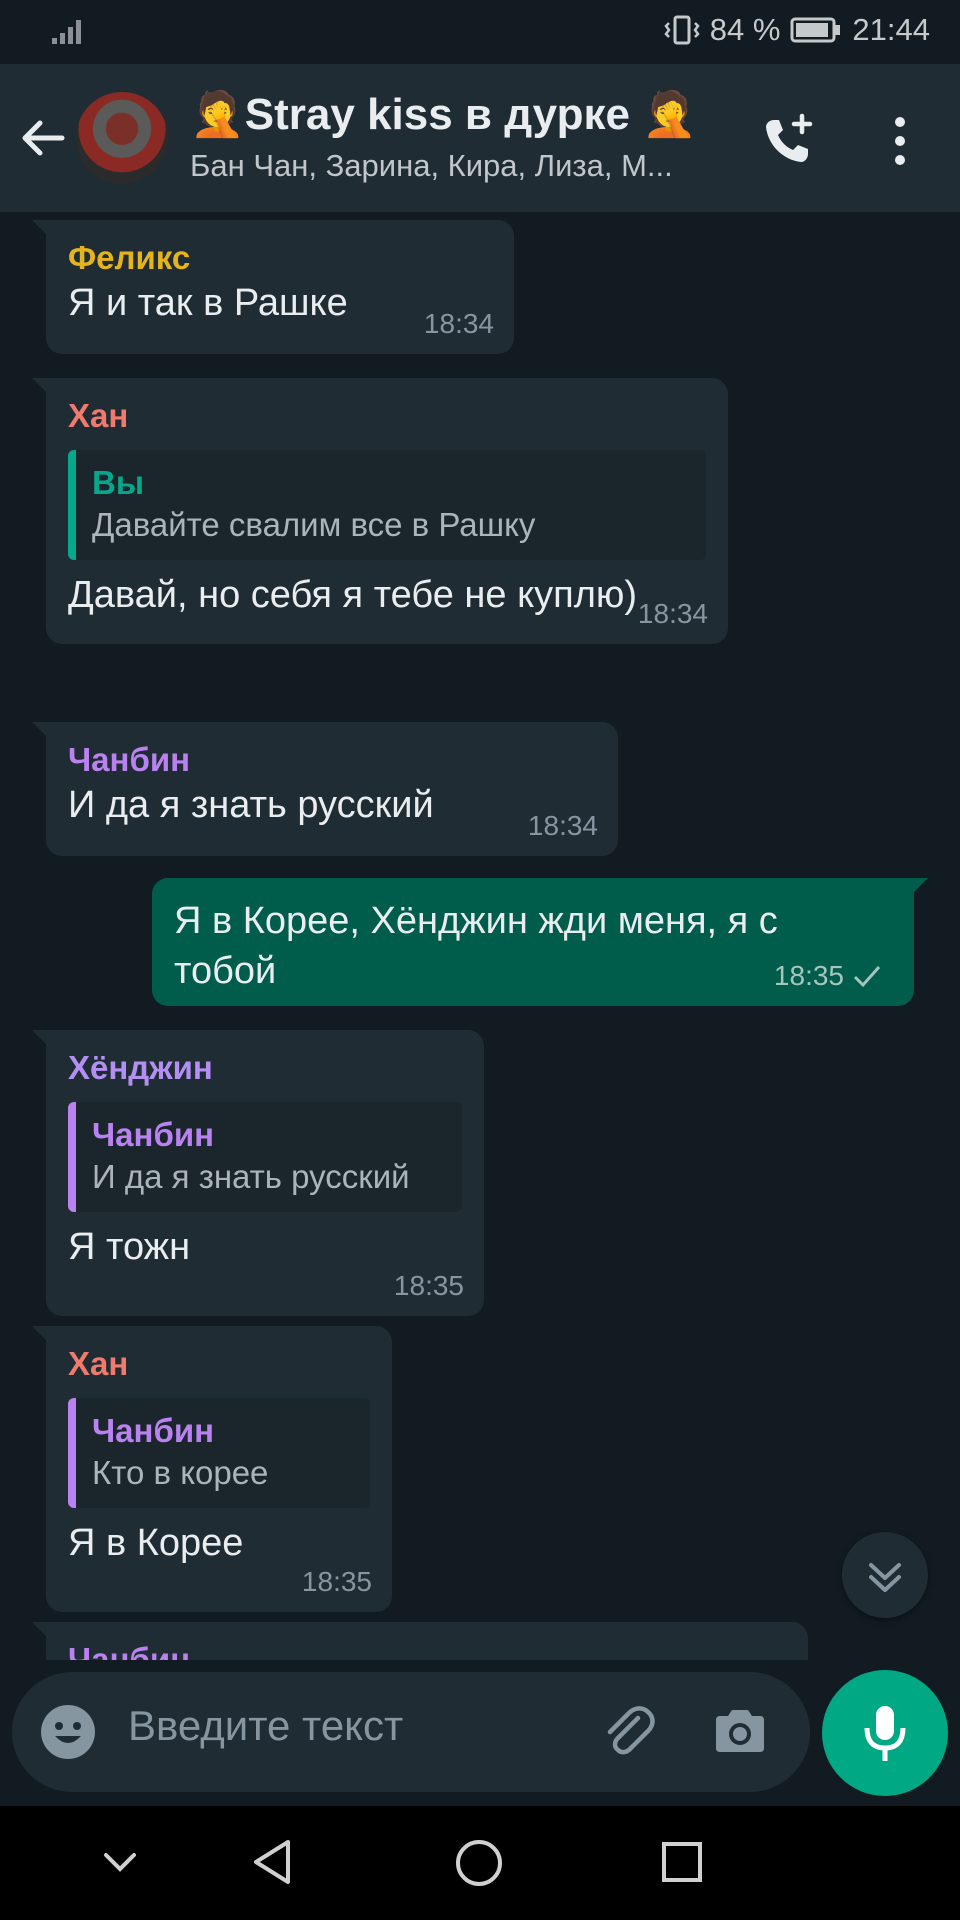  I want to click on sender-name: Феликс, so click(129, 257).